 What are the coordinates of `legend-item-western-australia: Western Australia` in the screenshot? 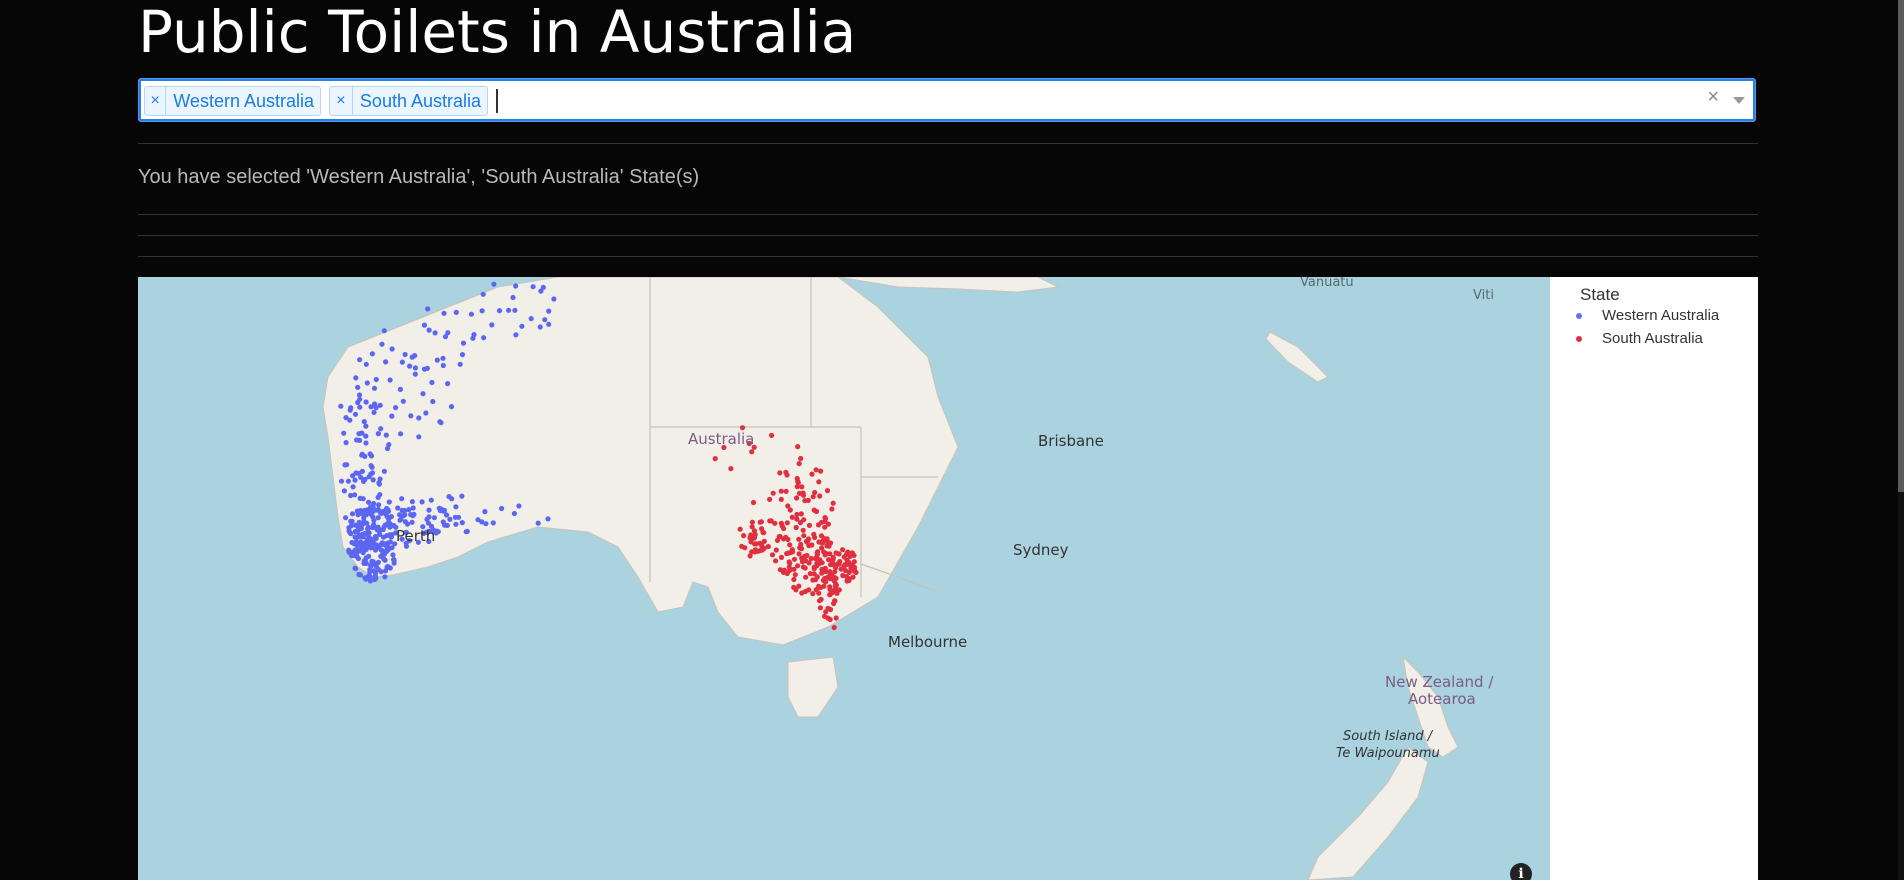 It's located at (1647, 315).